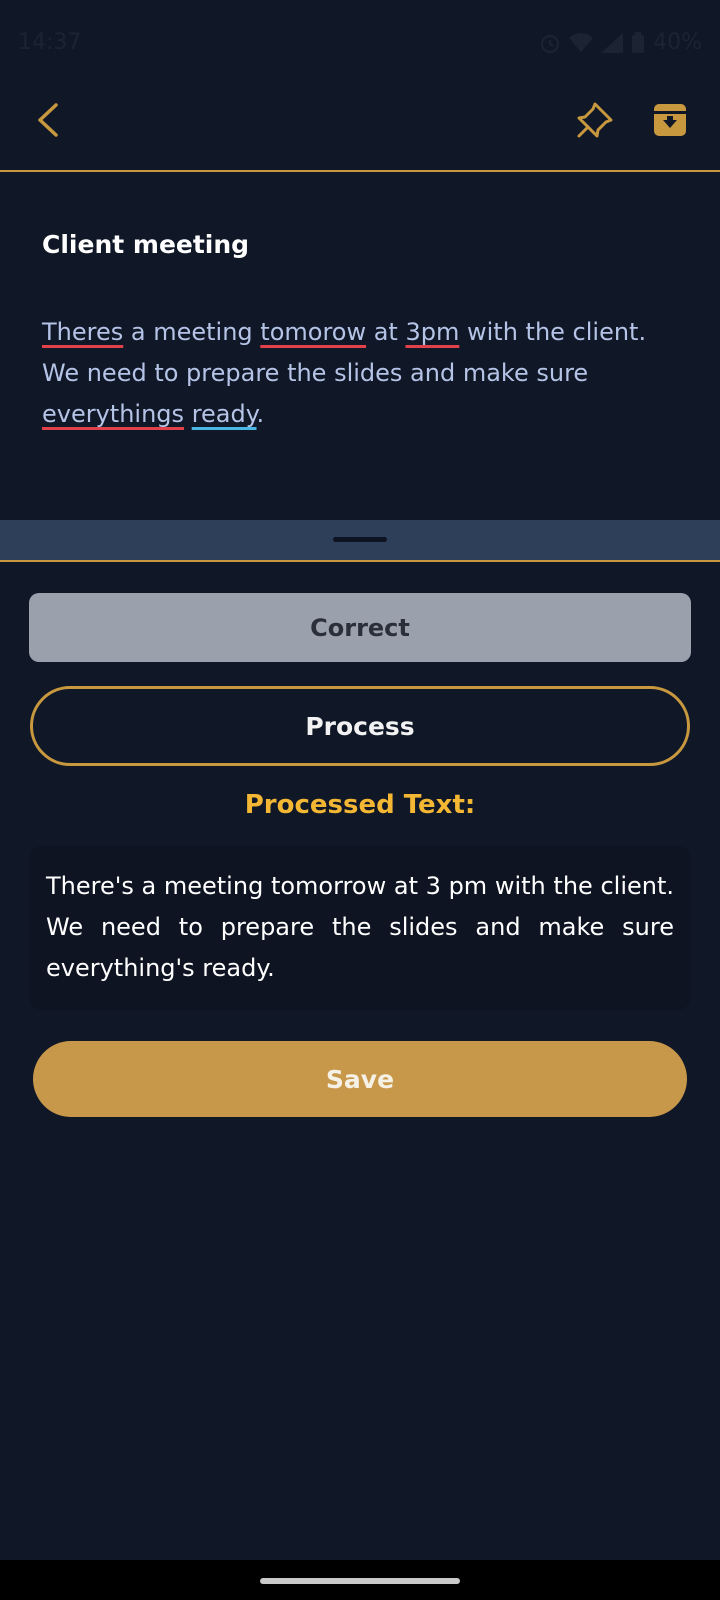 This screenshot has height=1600, width=720. What do you see at coordinates (550, 43) in the screenshot?
I see `alarm-icon` at bounding box center [550, 43].